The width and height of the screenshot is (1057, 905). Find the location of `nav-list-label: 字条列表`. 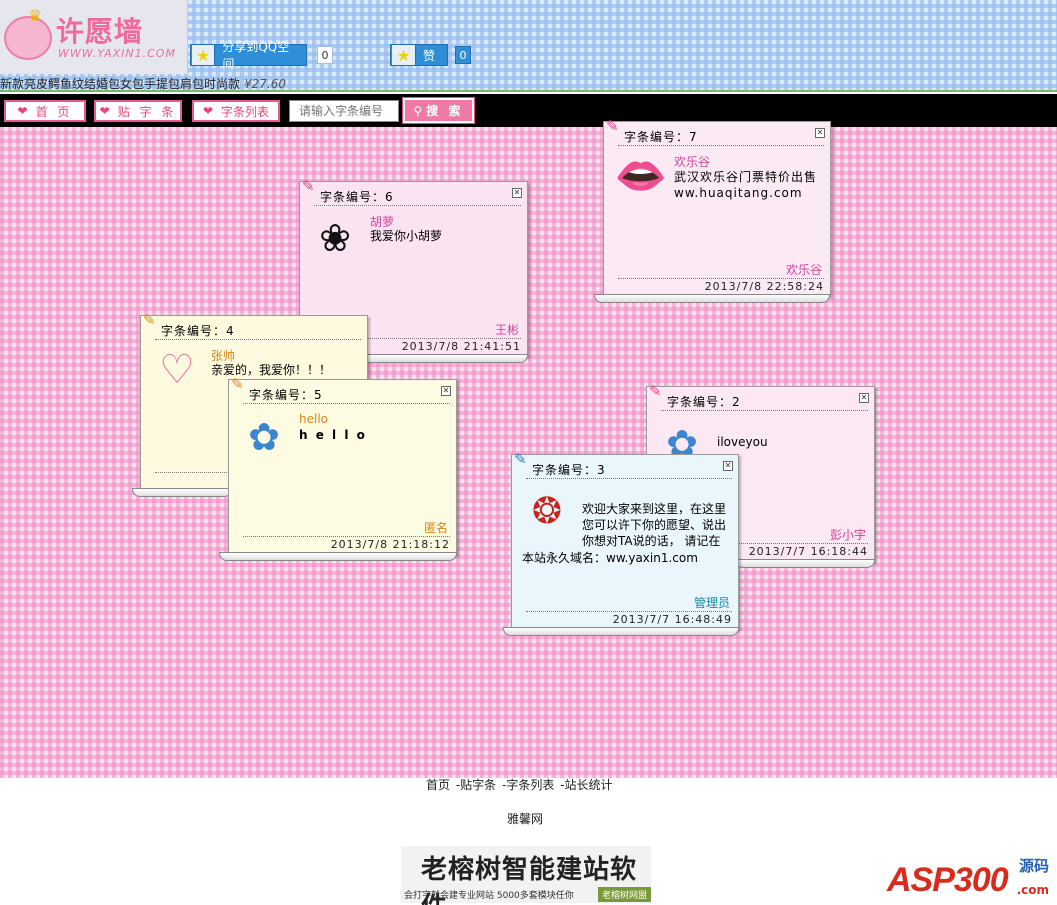

nav-list-label: 字条列表 is located at coordinates (245, 111).